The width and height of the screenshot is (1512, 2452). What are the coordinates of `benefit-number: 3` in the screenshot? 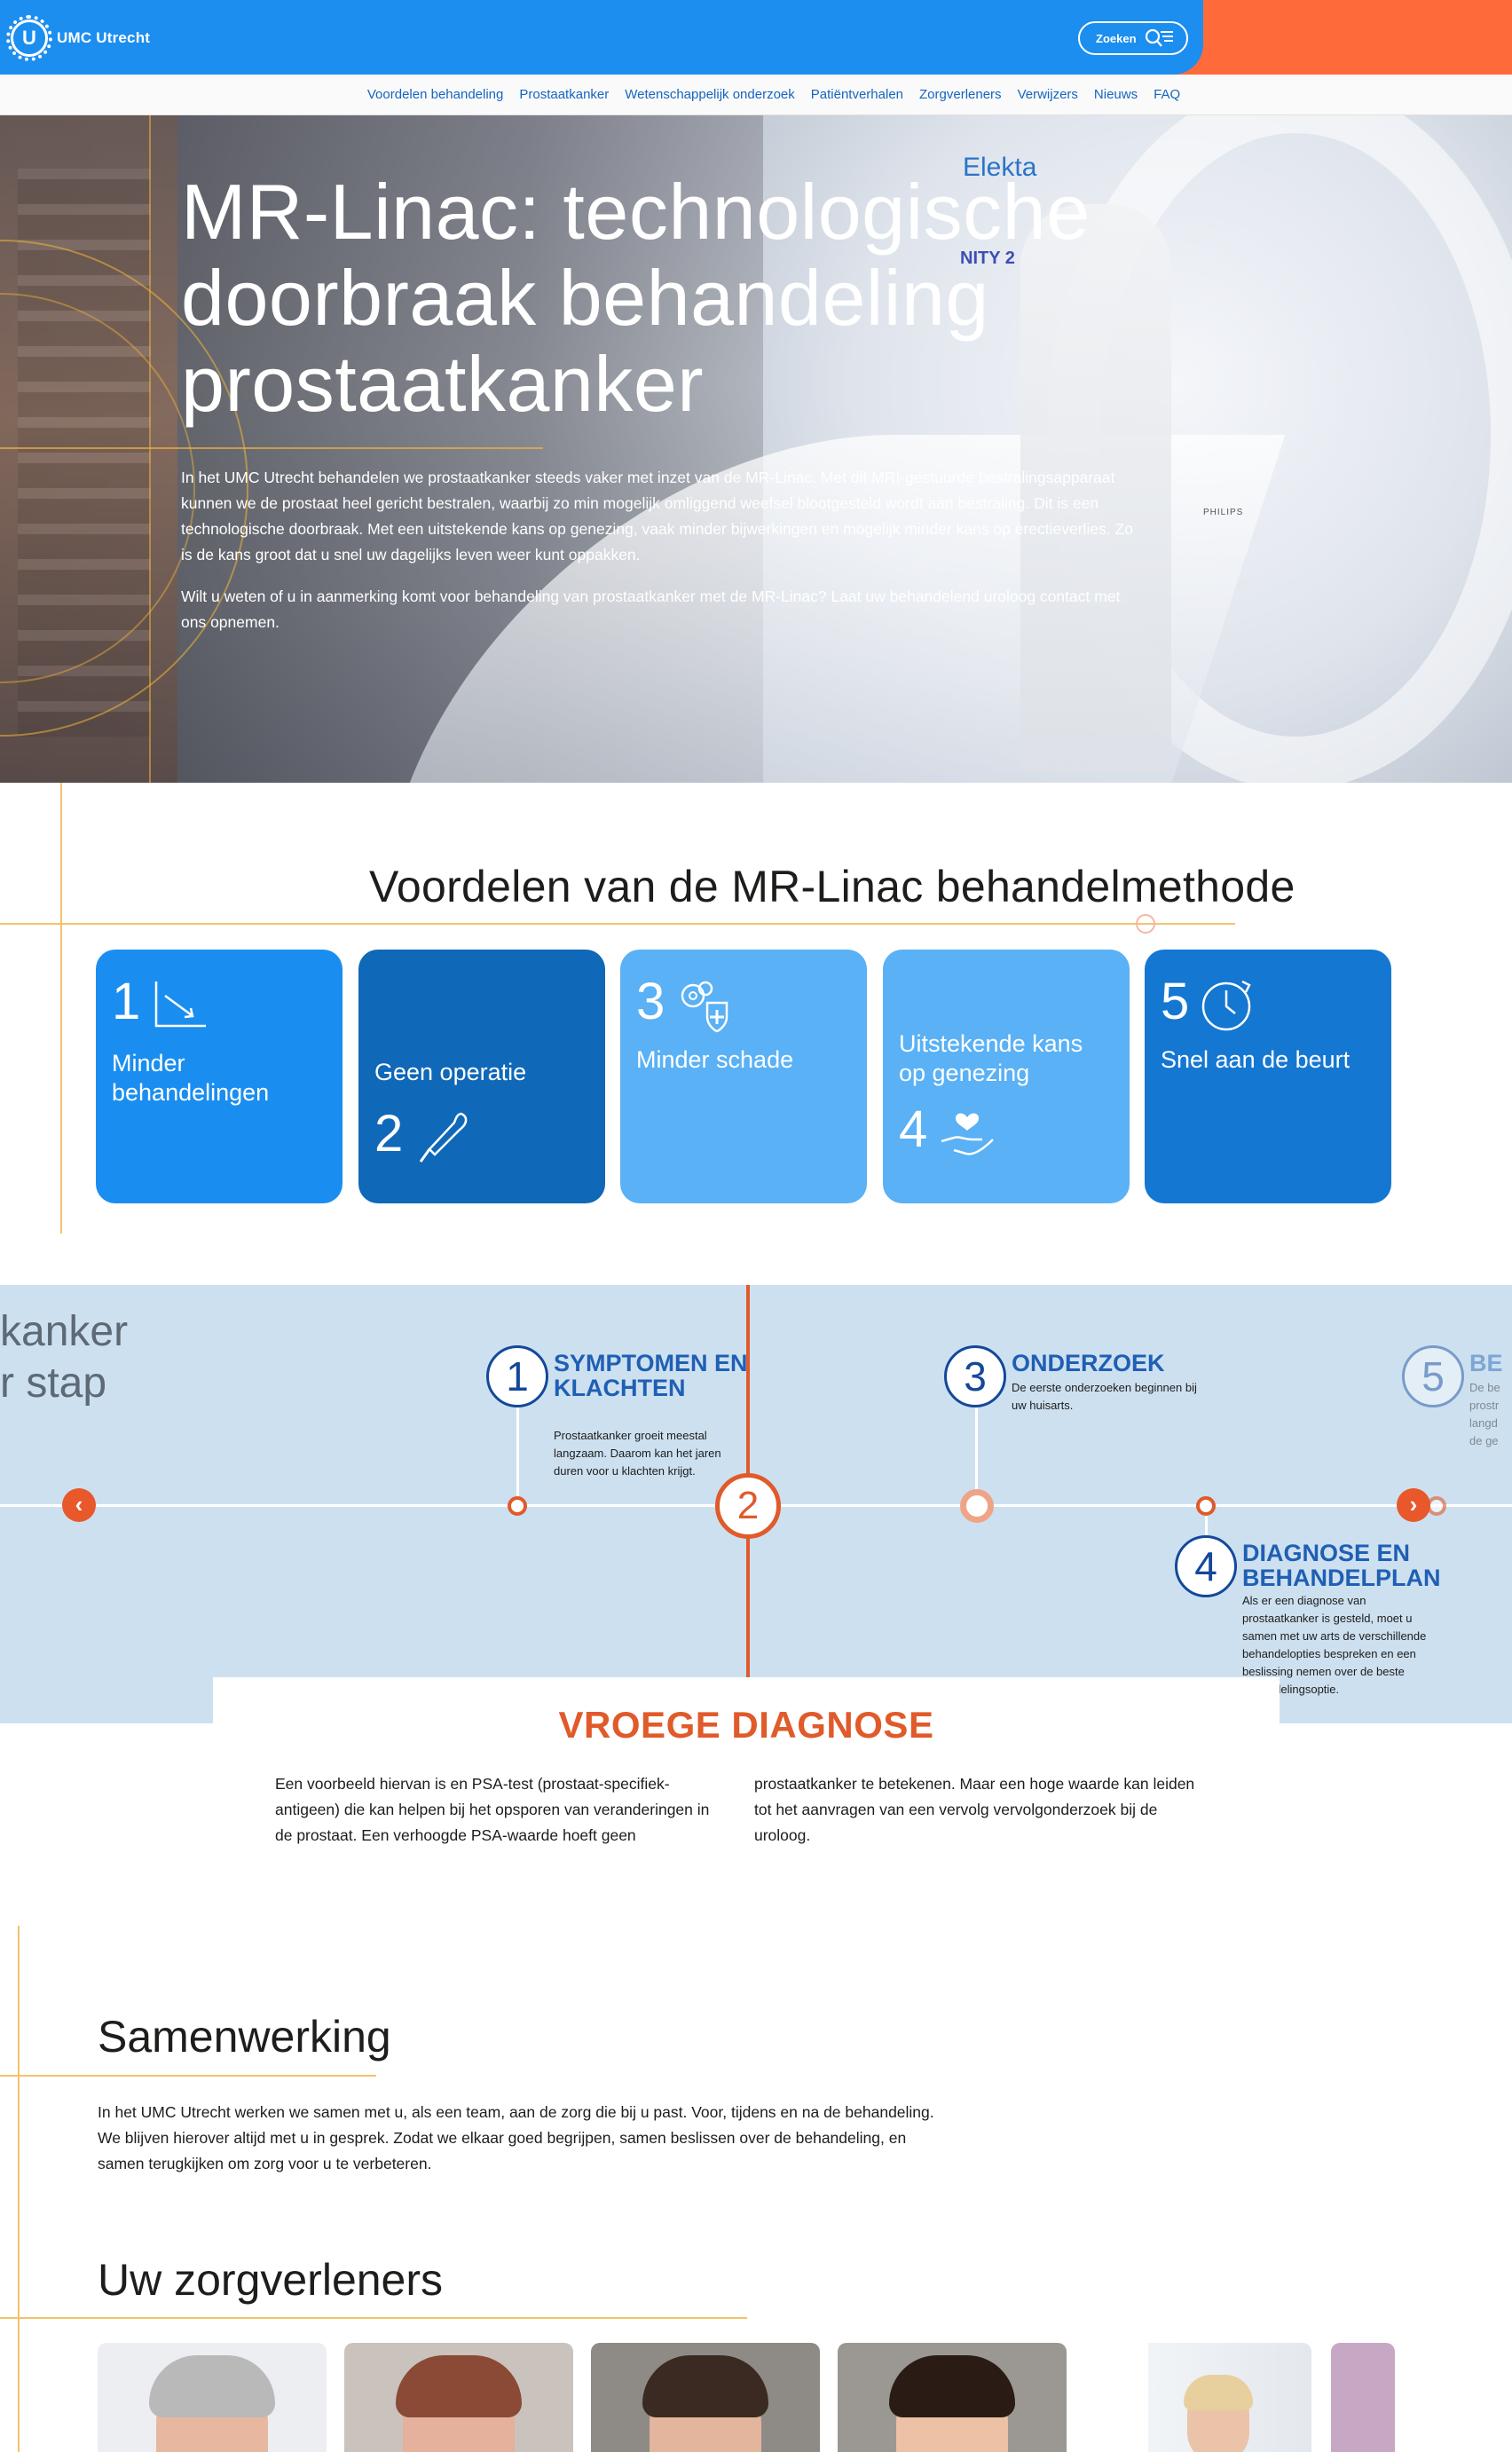 It's located at (650, 1001).